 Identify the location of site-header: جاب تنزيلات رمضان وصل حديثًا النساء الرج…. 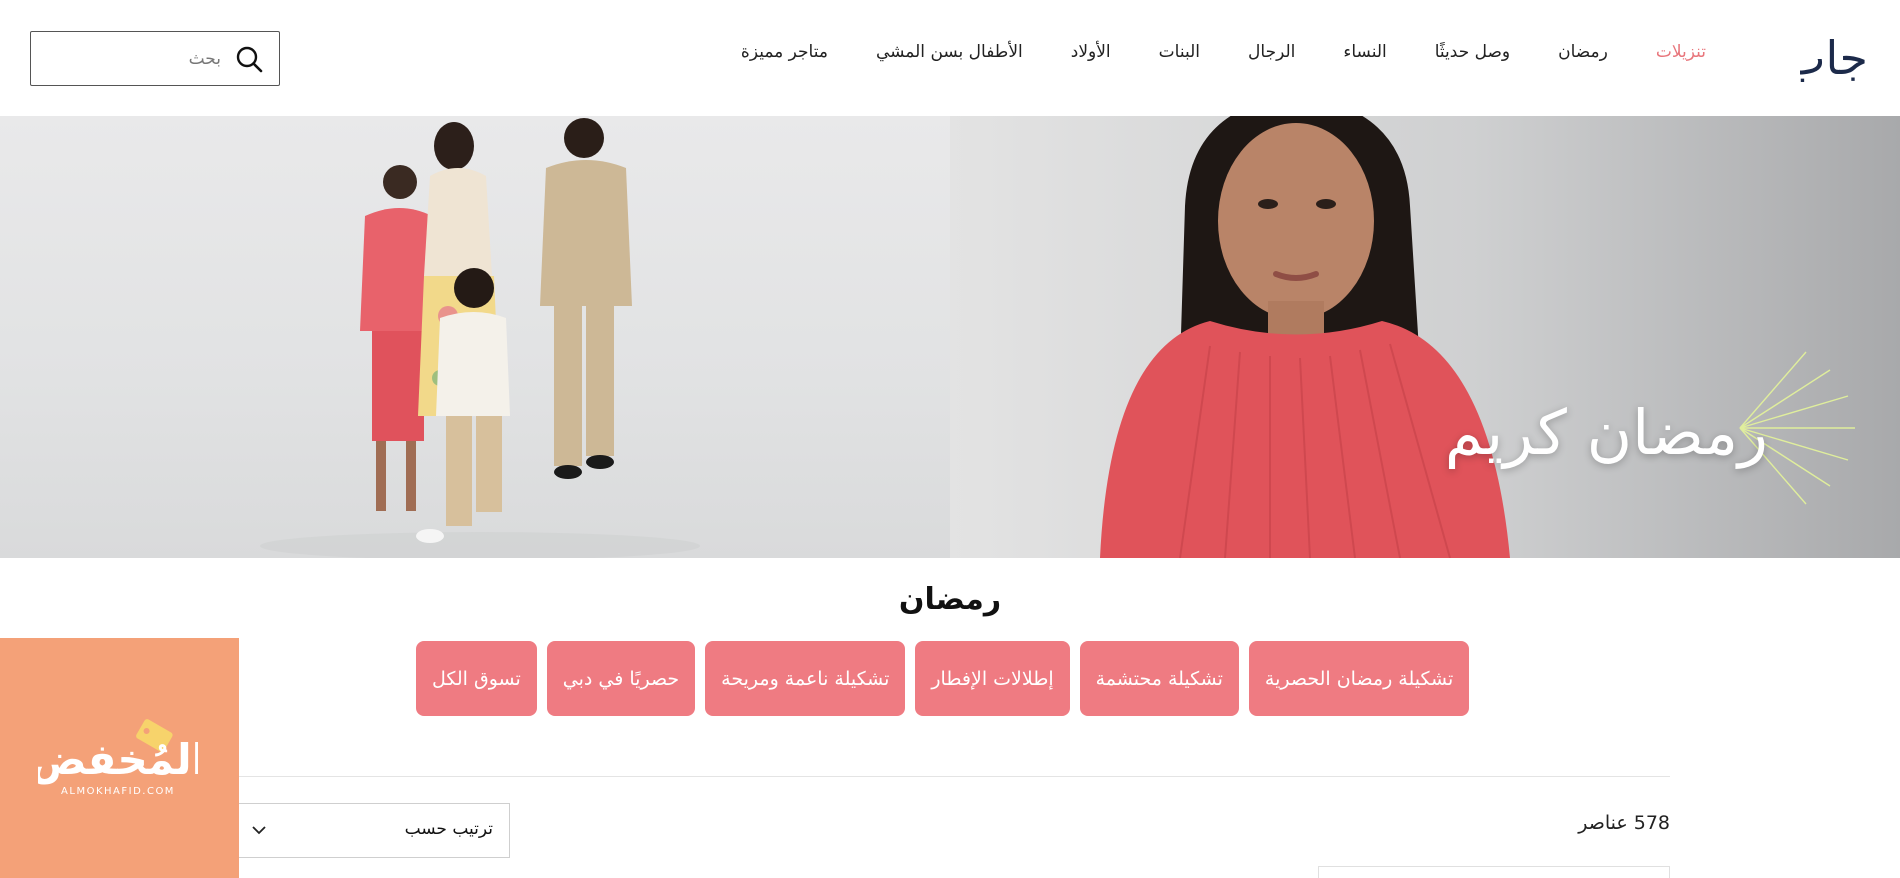
(950, 58).